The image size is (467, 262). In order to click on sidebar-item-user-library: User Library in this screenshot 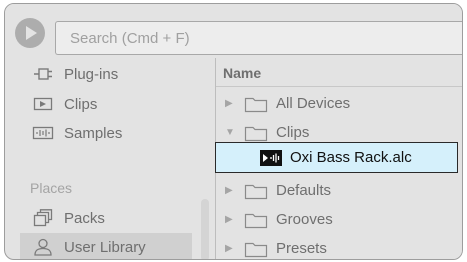, I will do `click(106, 246)`.